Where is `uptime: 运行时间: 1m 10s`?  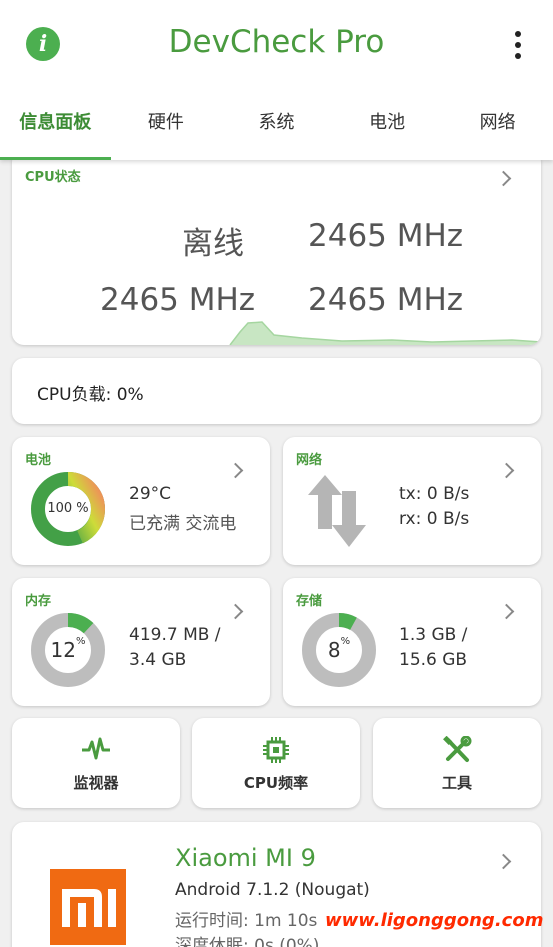 uptime: 运行时间: 1m 10s is located at coordinates (246, 921).